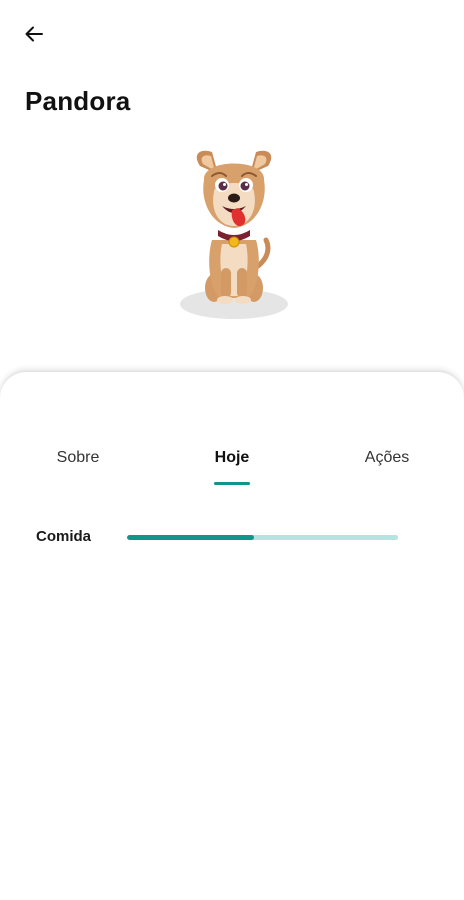 Image resolution: width=464 pixels, height=900 pixels. Describe the element at coordinates (232, 483) in the screenshot. I see `active-tab-indicator` at that location.